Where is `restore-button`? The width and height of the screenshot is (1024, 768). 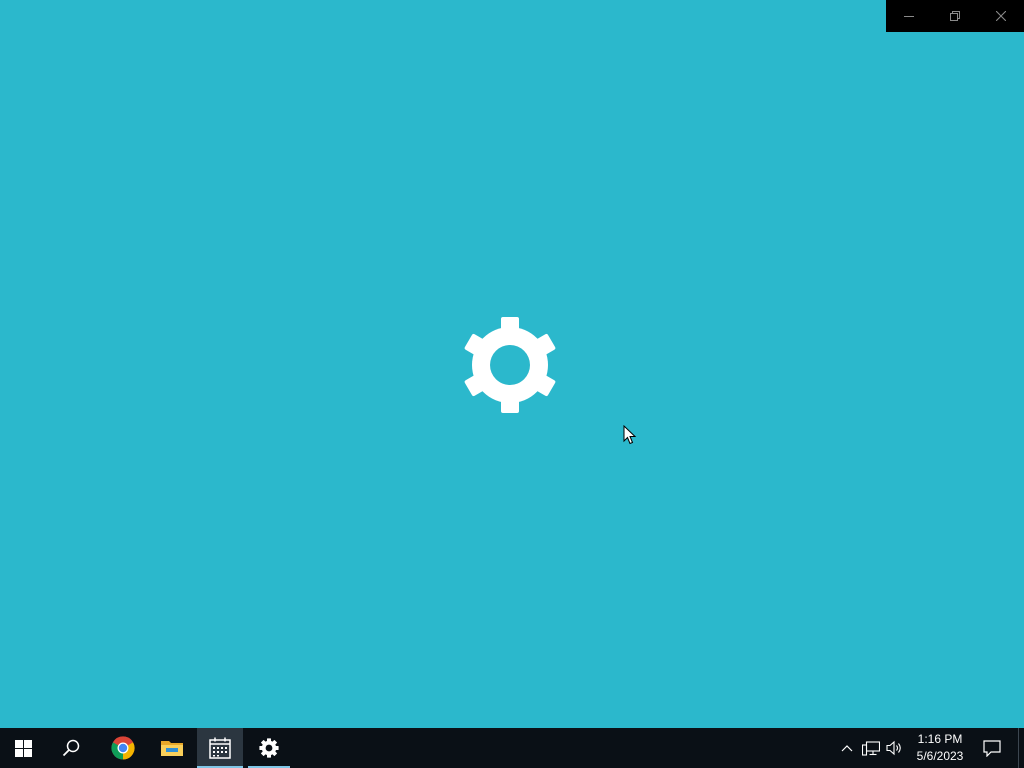 restore-button is located at coordinates (955, 16).